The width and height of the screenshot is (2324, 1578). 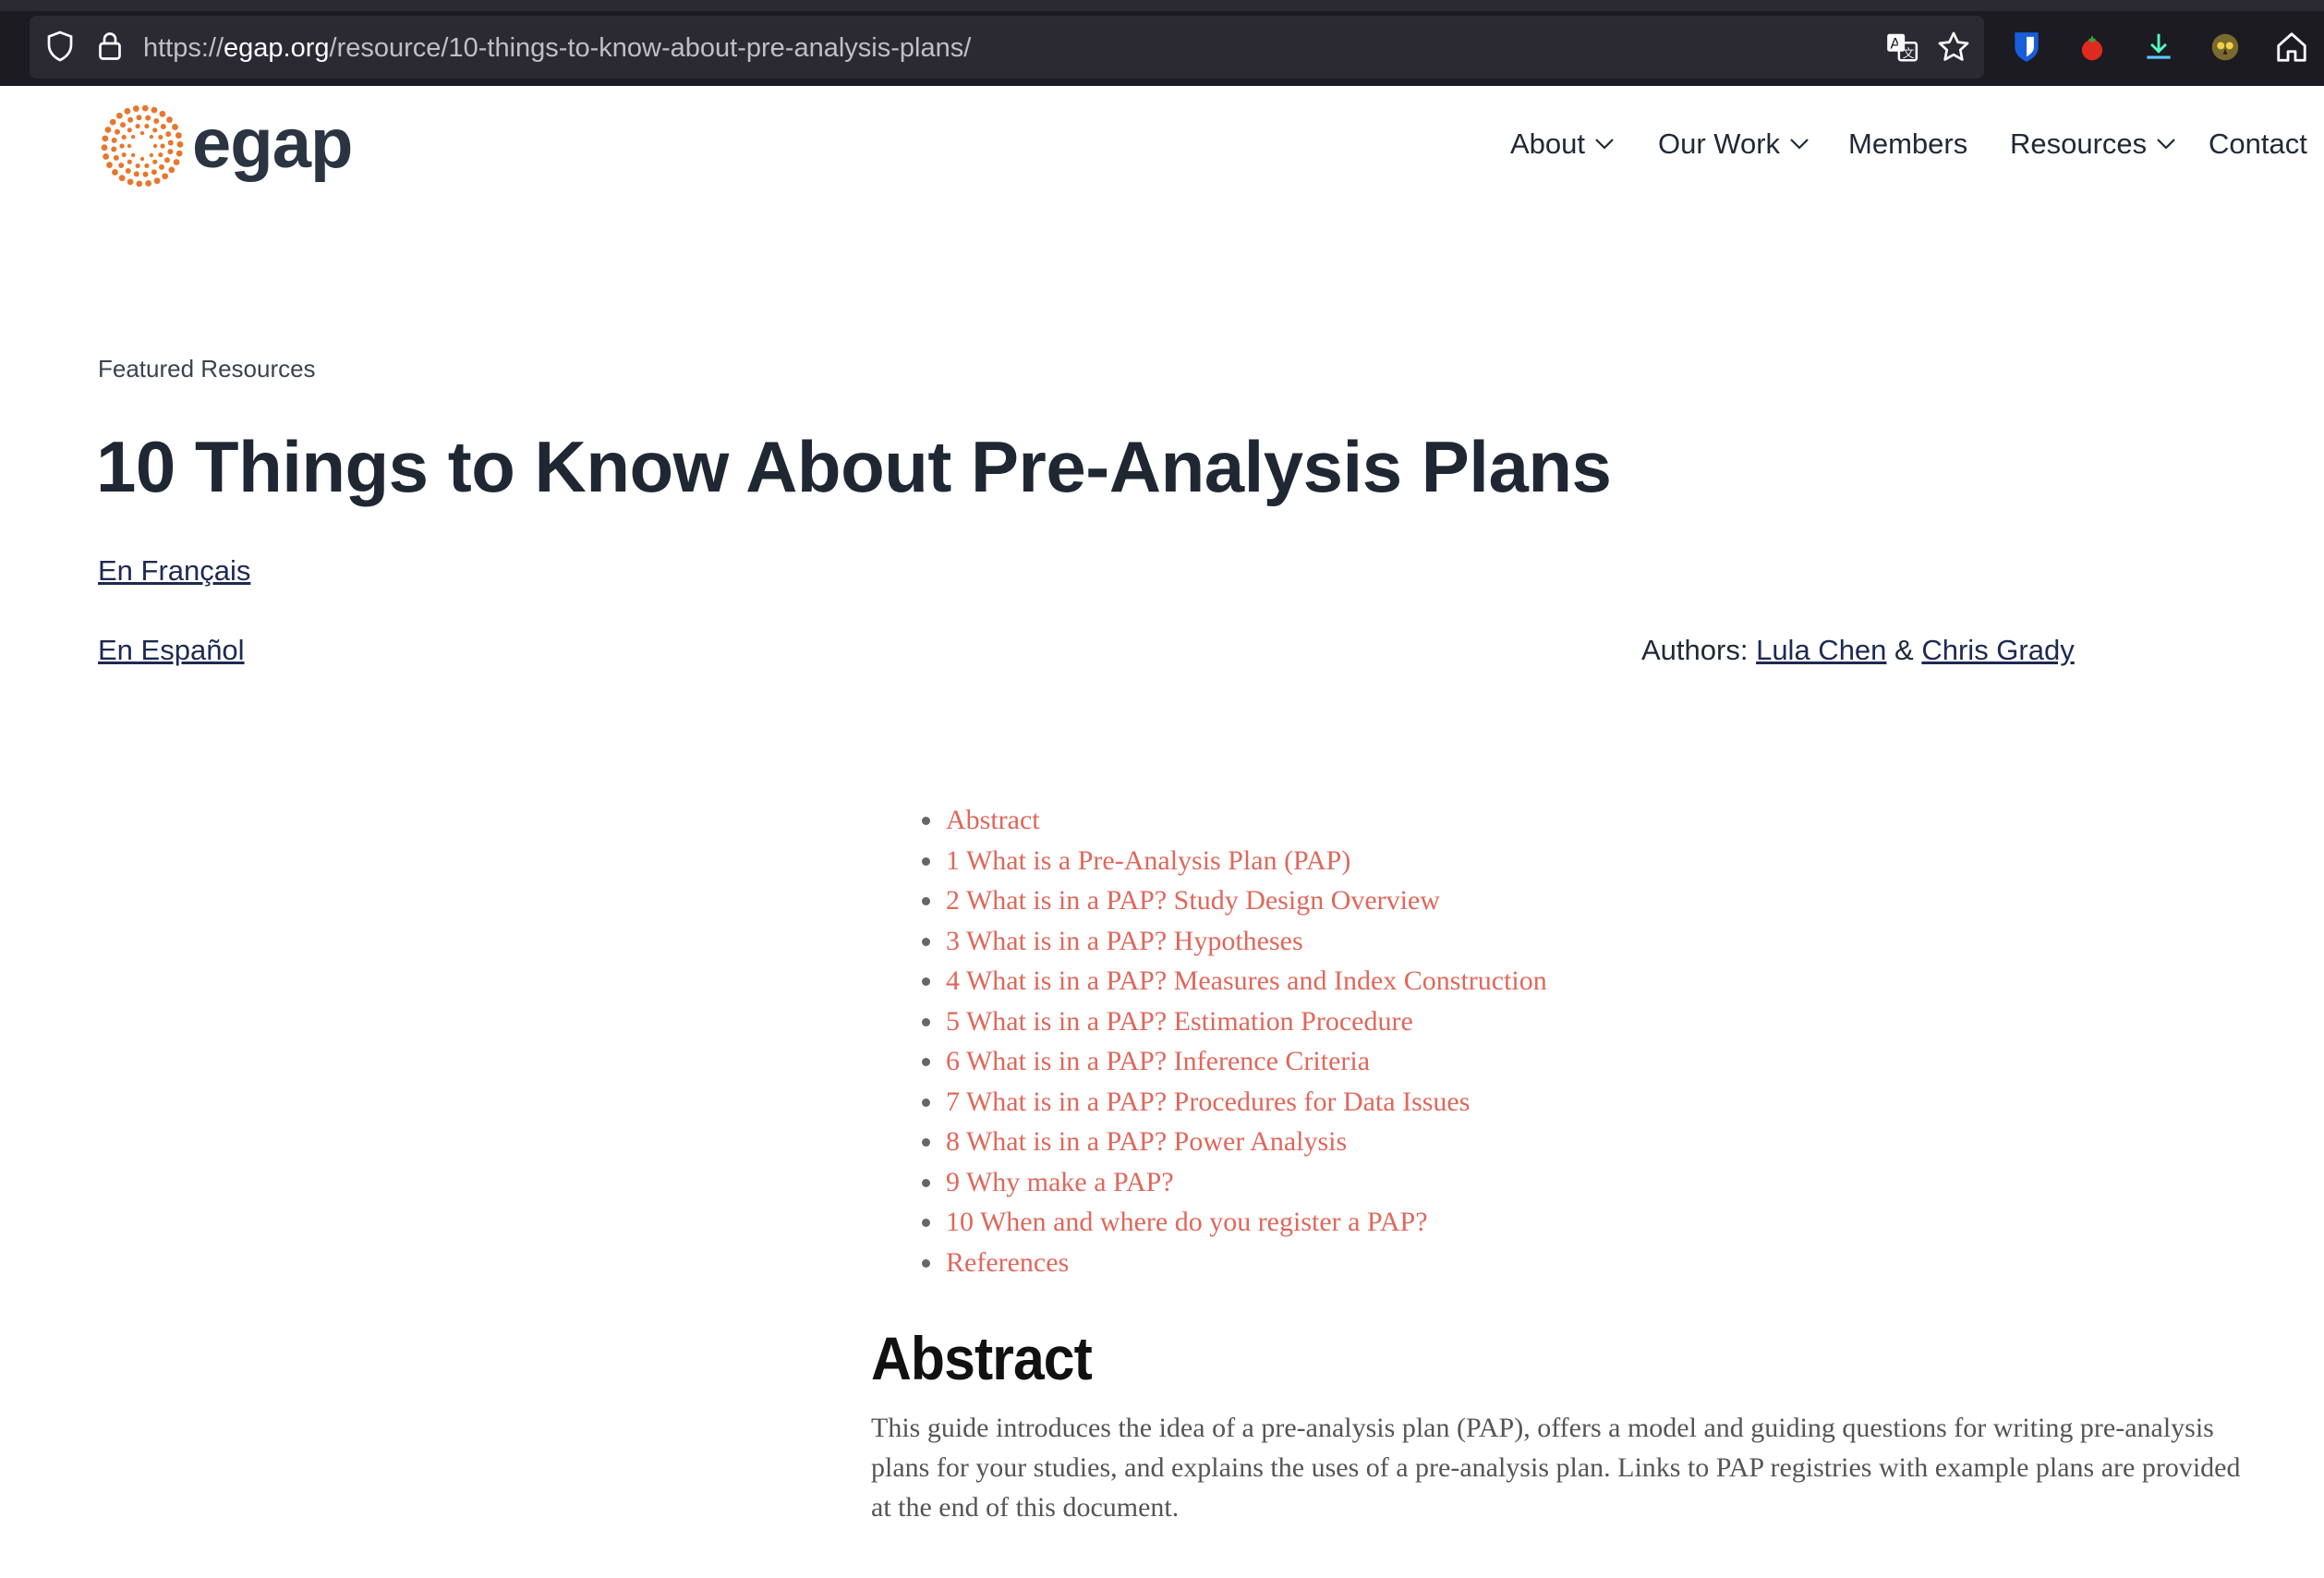 I want to click on bitwarden-extension-icon, so click(x=2026, y=47).